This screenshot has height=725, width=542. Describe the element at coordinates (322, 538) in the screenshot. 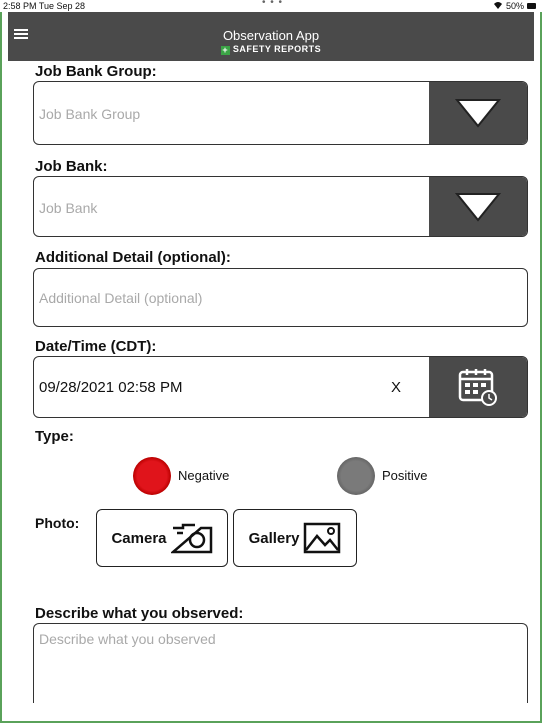

I see `image-icon` at that location.